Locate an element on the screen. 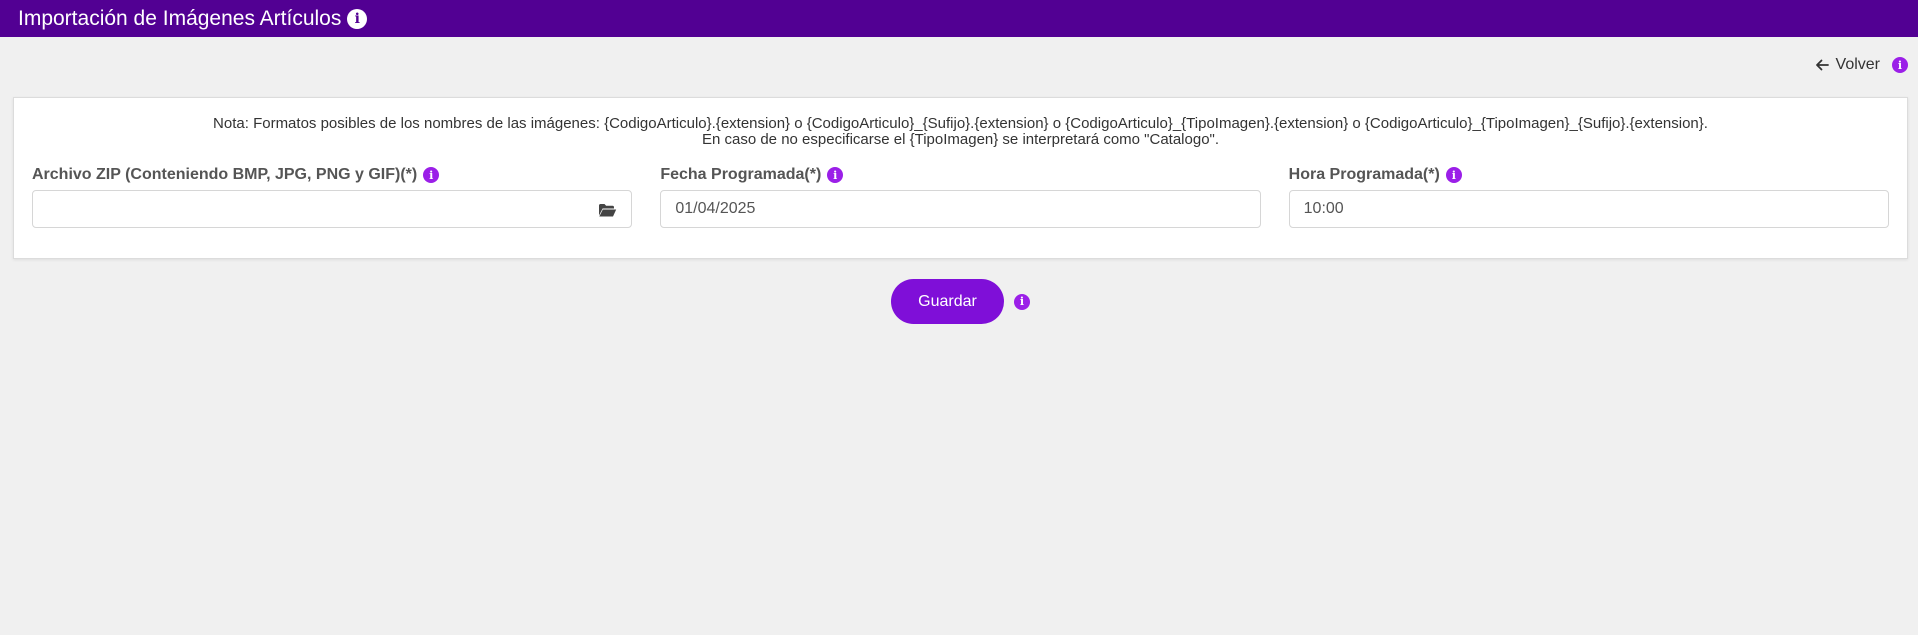 The height and width of the screenshot is (635, 1918). back-label: Volver is located at coordinates (1857, 64).